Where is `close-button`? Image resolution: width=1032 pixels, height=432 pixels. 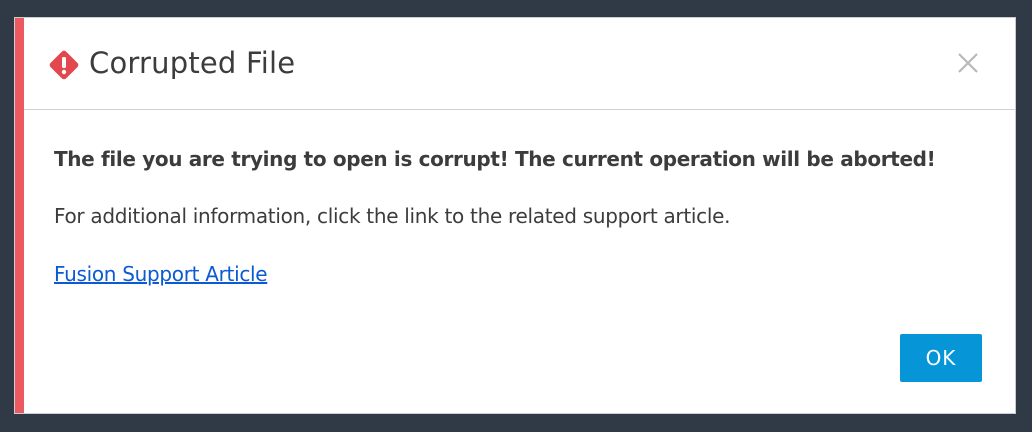 close-button is located at coordinates (968, 63).